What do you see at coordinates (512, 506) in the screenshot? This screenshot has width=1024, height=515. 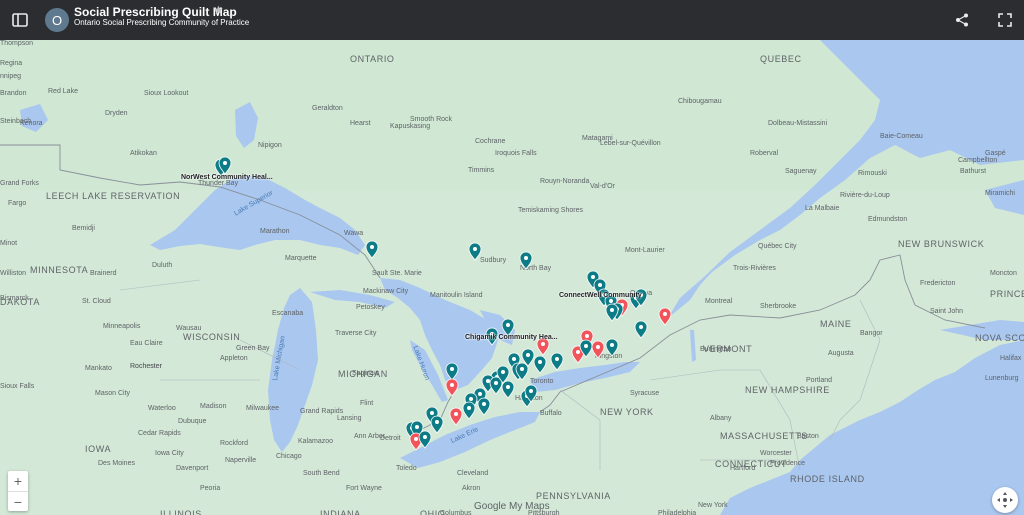 I see `google-my-maps-logo: Google My Maps` at bounding box center [512, 506].